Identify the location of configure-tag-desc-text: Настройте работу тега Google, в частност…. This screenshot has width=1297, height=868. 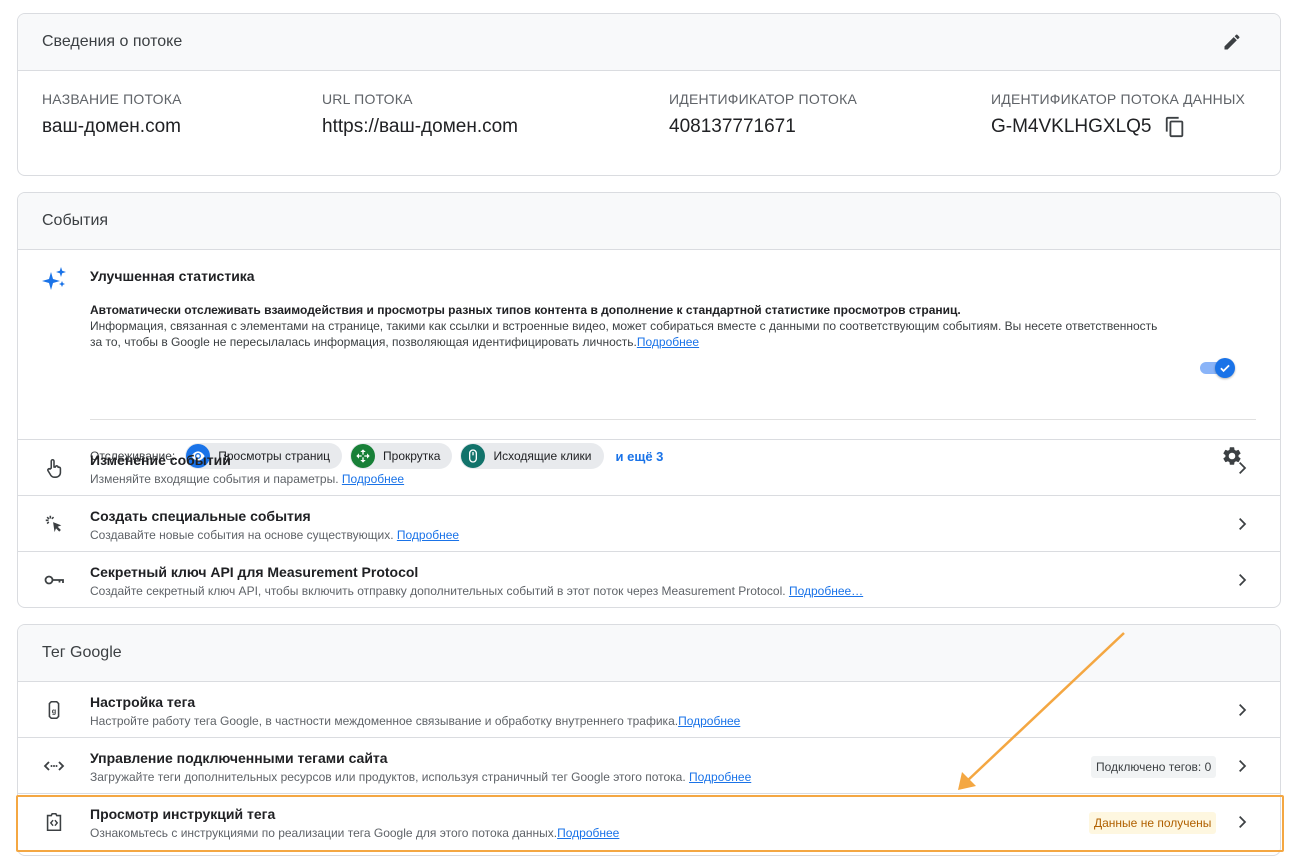
(384, 721).